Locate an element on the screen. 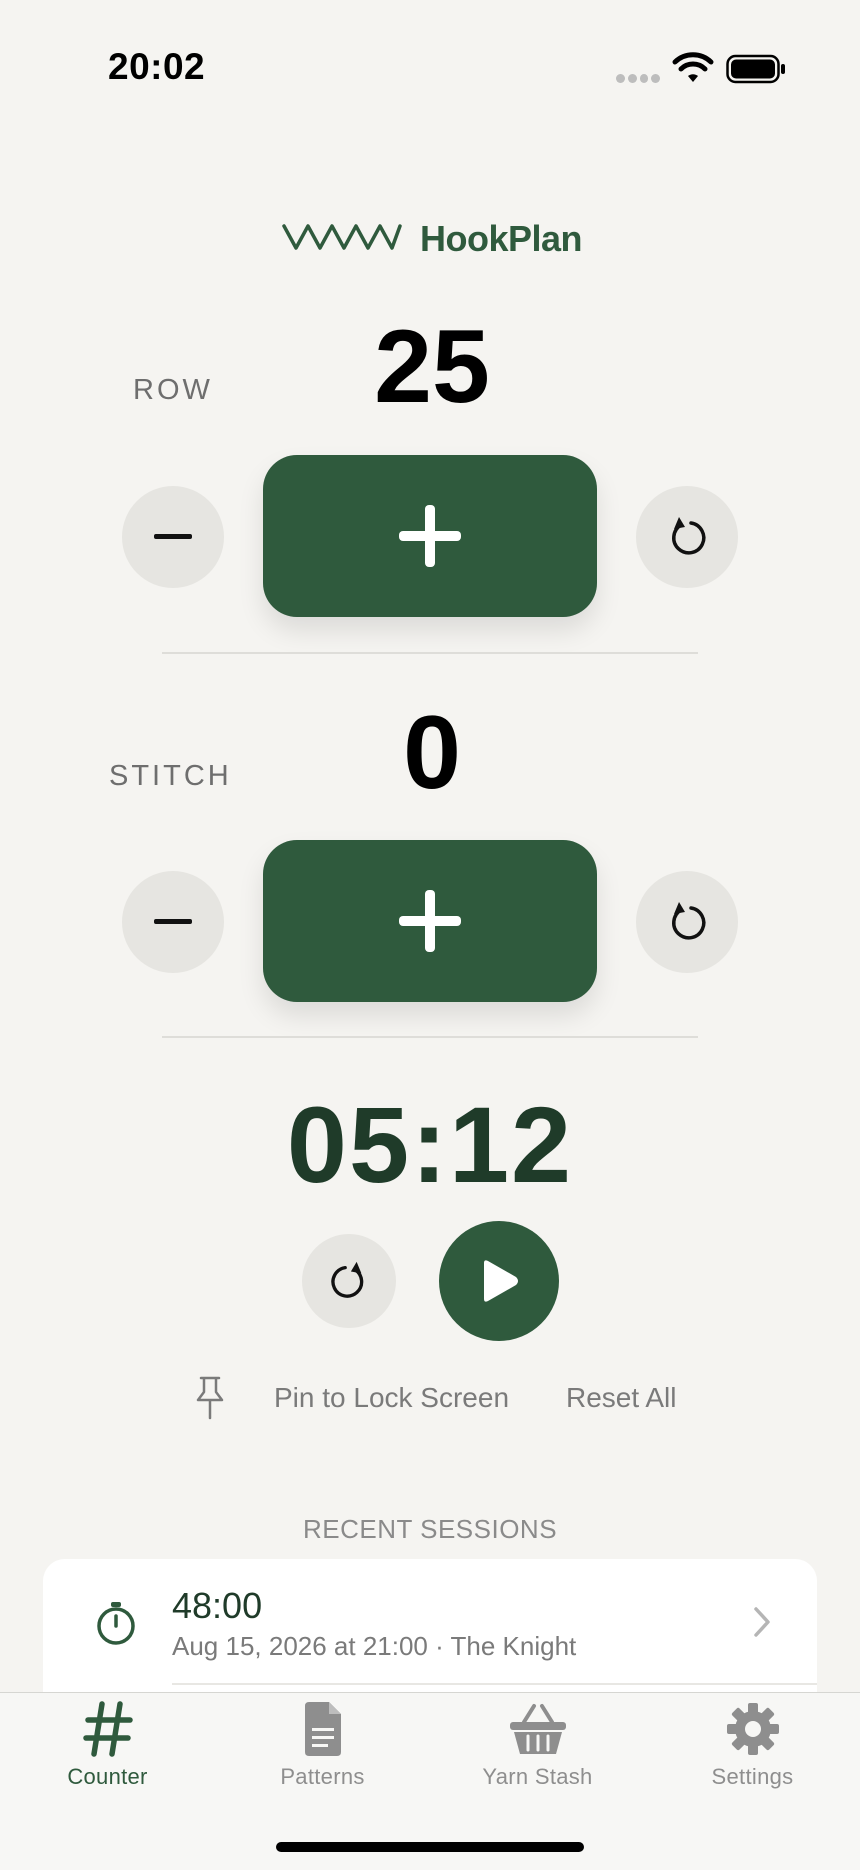 This screenshot has height=1870, width=860. play-icon is located at coordinates (501, 1281).